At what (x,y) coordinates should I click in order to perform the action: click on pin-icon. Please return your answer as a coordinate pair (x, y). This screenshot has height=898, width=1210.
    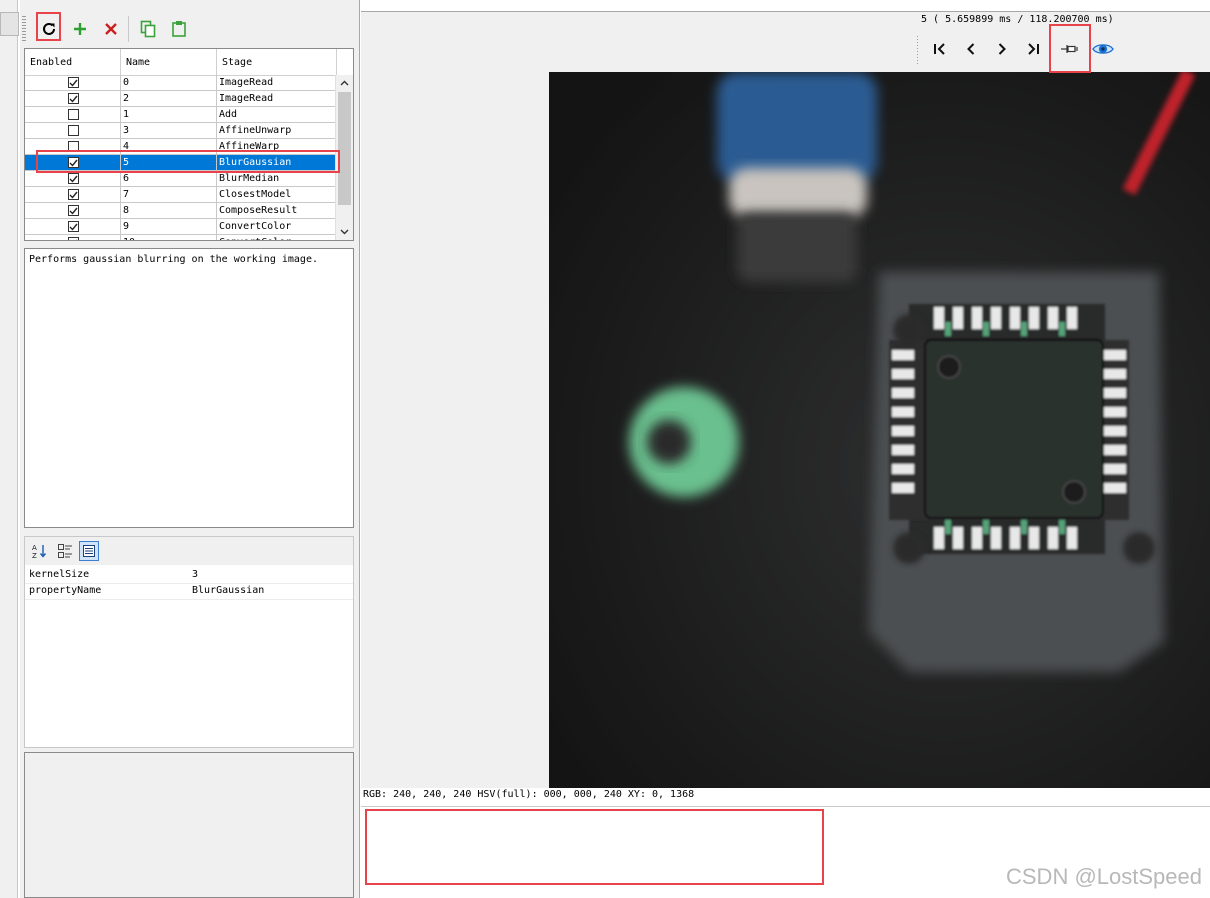
    Looking at the image, I should click on (1069, 49).